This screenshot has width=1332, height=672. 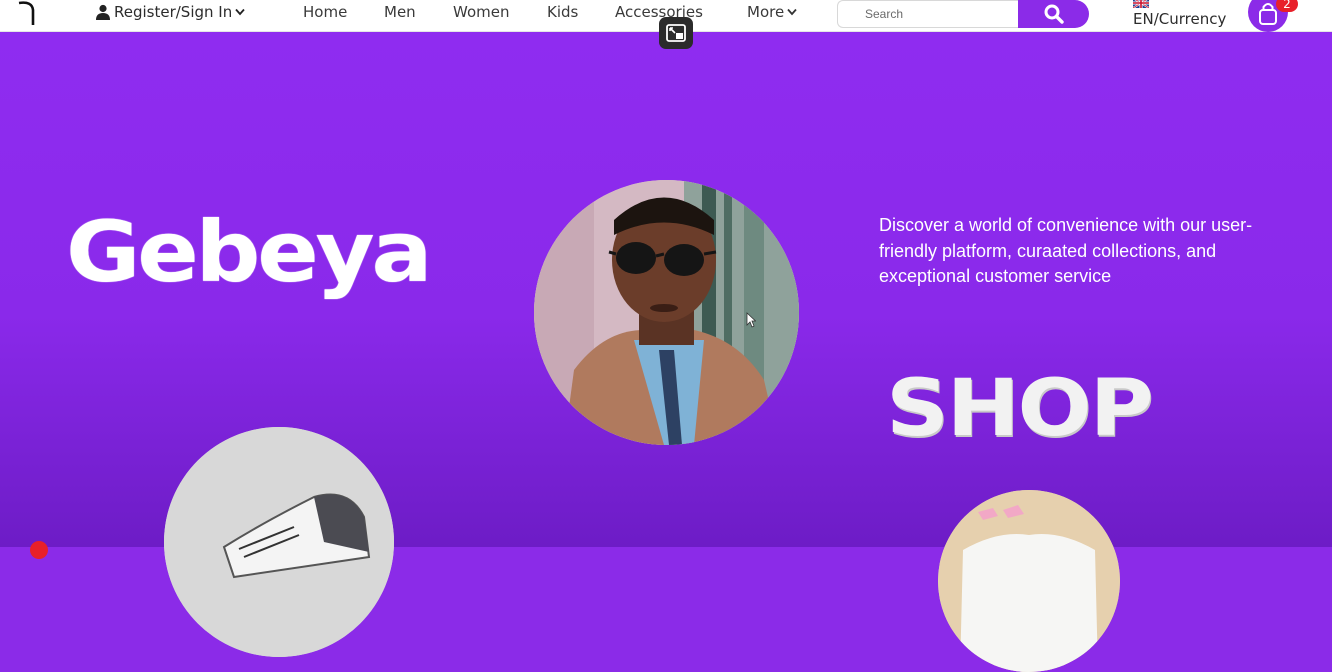 I want to click on nav-item-label: Kids, so click(x=563, y=12).